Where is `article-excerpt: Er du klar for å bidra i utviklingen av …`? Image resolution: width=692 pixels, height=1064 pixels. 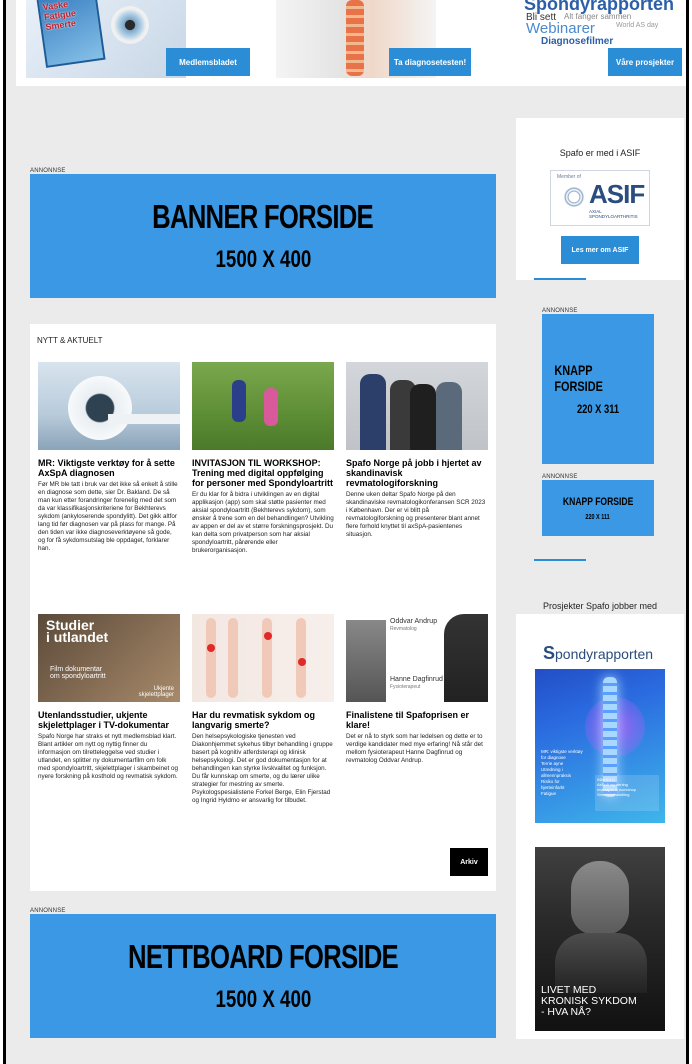 article-excerpt: Er du klar for å bidra i utviklingen av … is located at coordinates (263, 522).